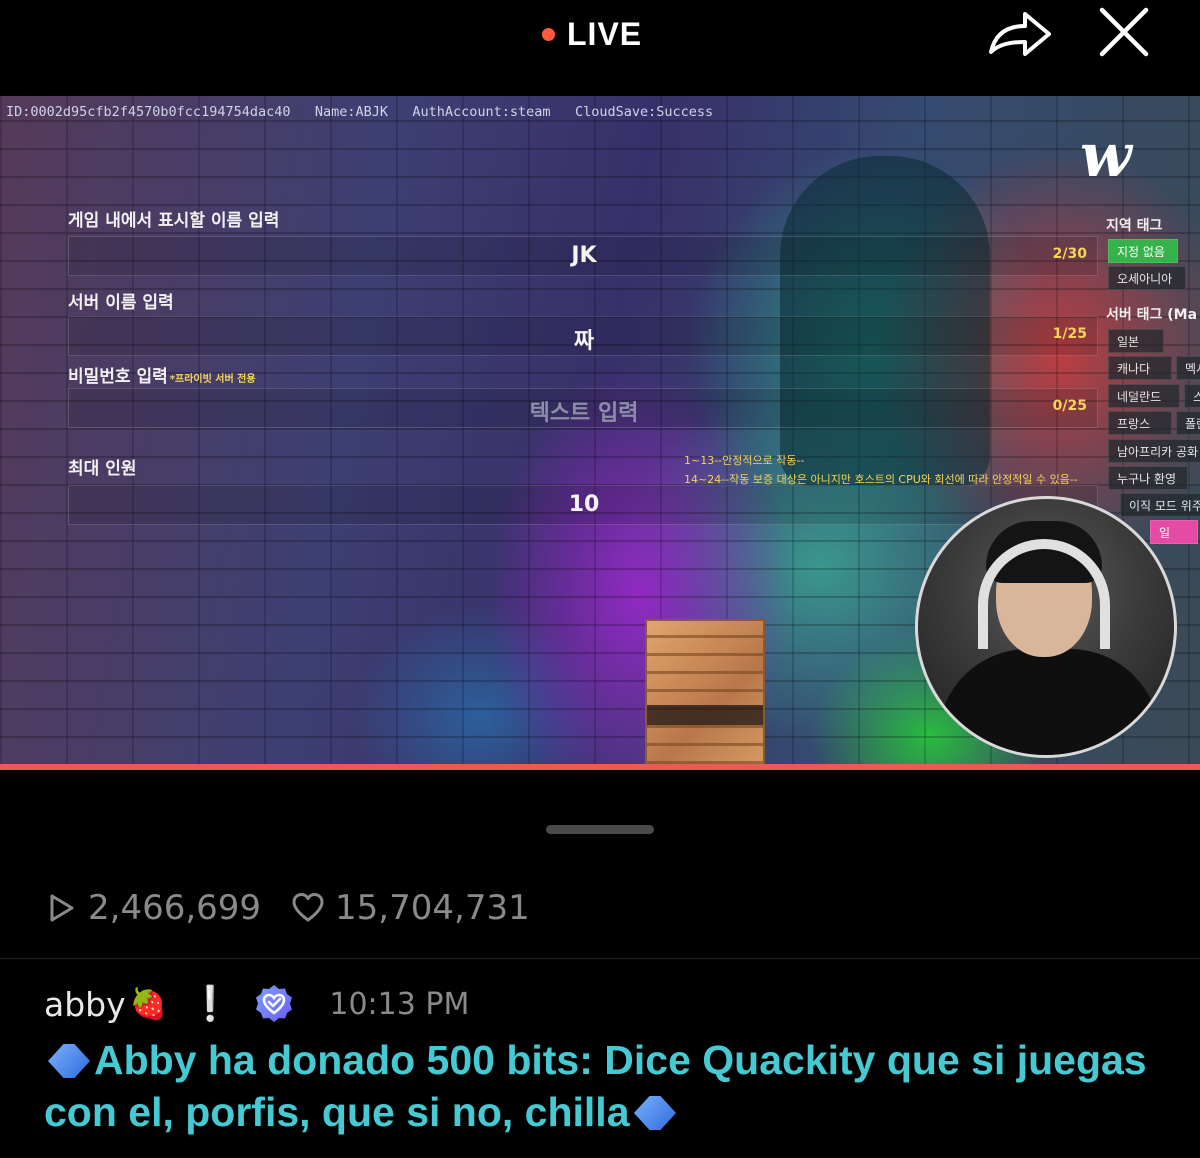  I want to click on region-tag: 오세아니아, so click(1147, 278).